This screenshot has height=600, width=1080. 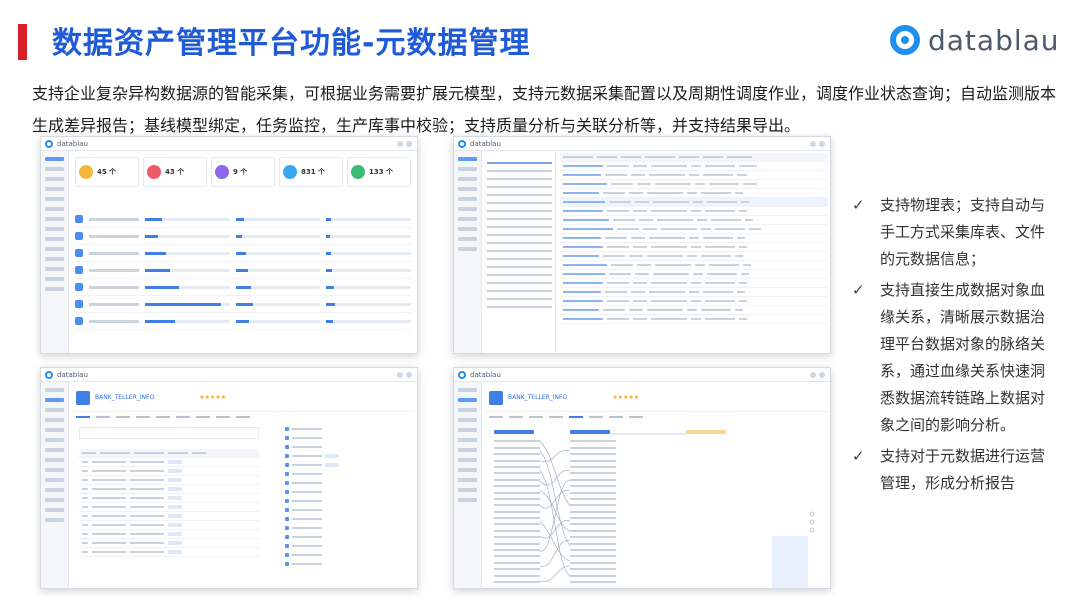 I want to click on brand-name: datablau, so click(x=994, y=40).